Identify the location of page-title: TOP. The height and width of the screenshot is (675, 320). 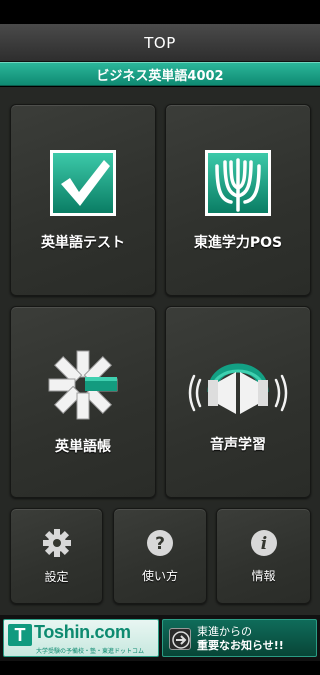
(160, 42).